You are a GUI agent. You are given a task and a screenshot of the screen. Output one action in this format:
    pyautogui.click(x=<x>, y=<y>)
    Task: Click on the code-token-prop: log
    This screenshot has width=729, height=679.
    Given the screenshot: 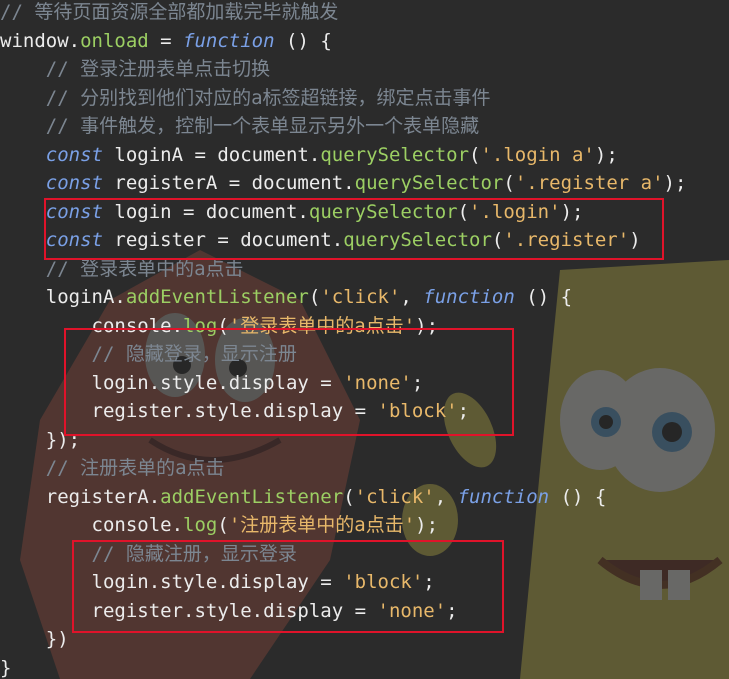 What is the action you would take?
    pyautogui.click(x=200, y=525)
    